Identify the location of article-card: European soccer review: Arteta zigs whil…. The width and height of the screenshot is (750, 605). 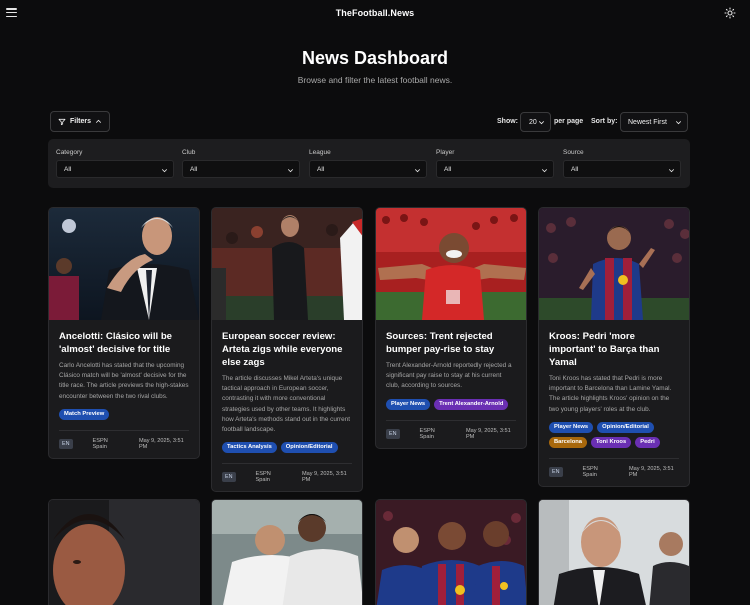
(287, 350).